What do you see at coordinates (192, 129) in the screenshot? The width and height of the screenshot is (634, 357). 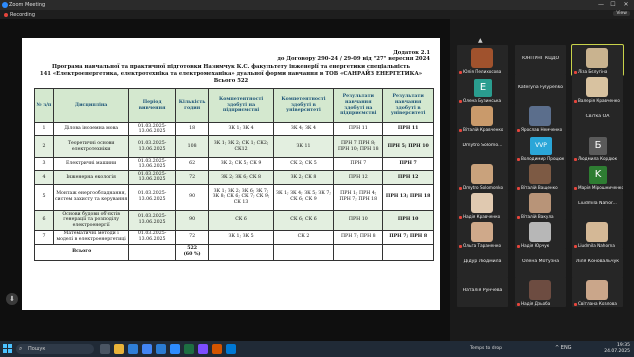 I see `hours: 18` at bounding box center [192, 129].